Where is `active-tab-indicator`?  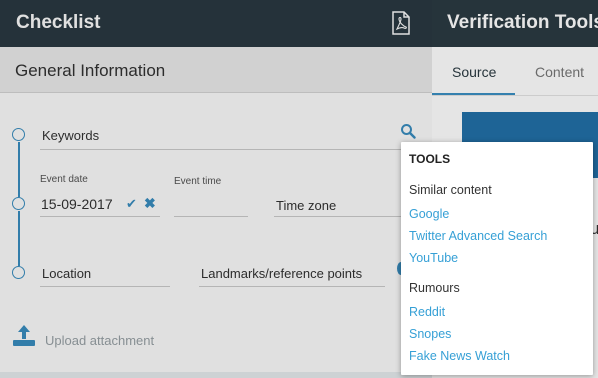
active-tab-indicator is located at coordinates (473, 94).